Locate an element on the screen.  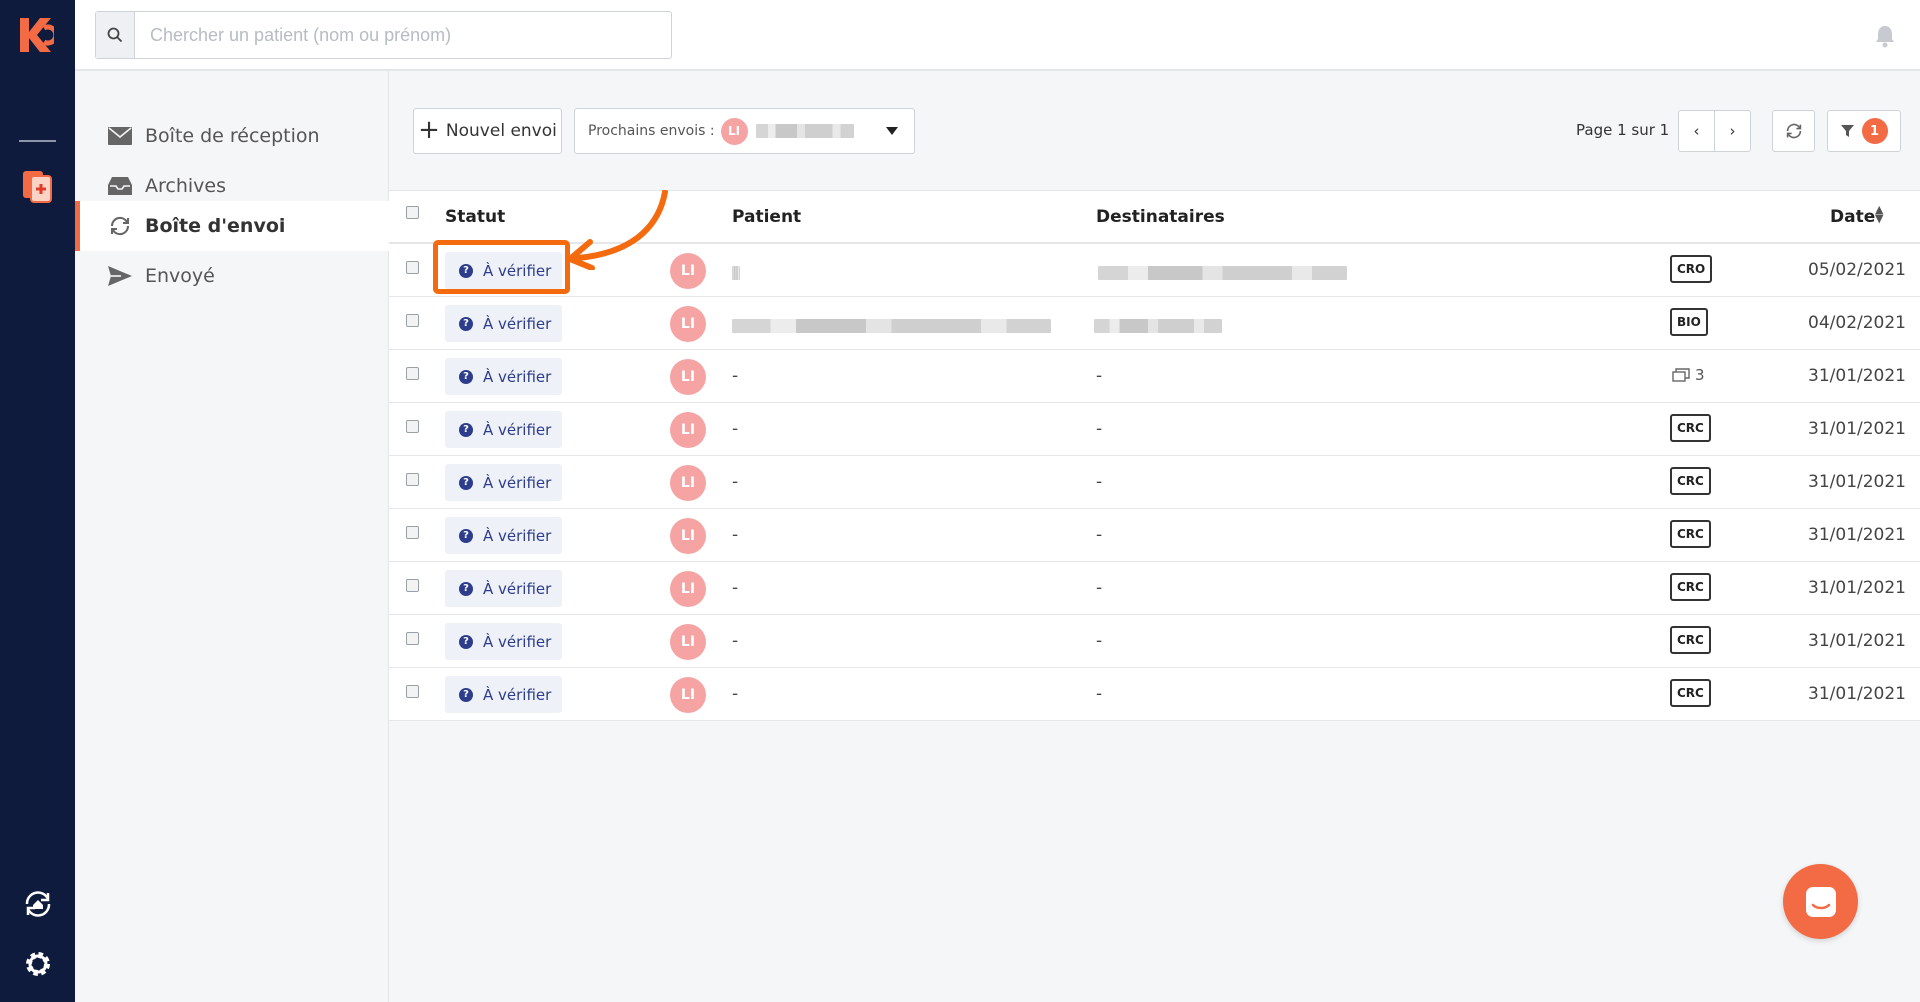
chat-launcher-button is located at coordinates (1820, 901).